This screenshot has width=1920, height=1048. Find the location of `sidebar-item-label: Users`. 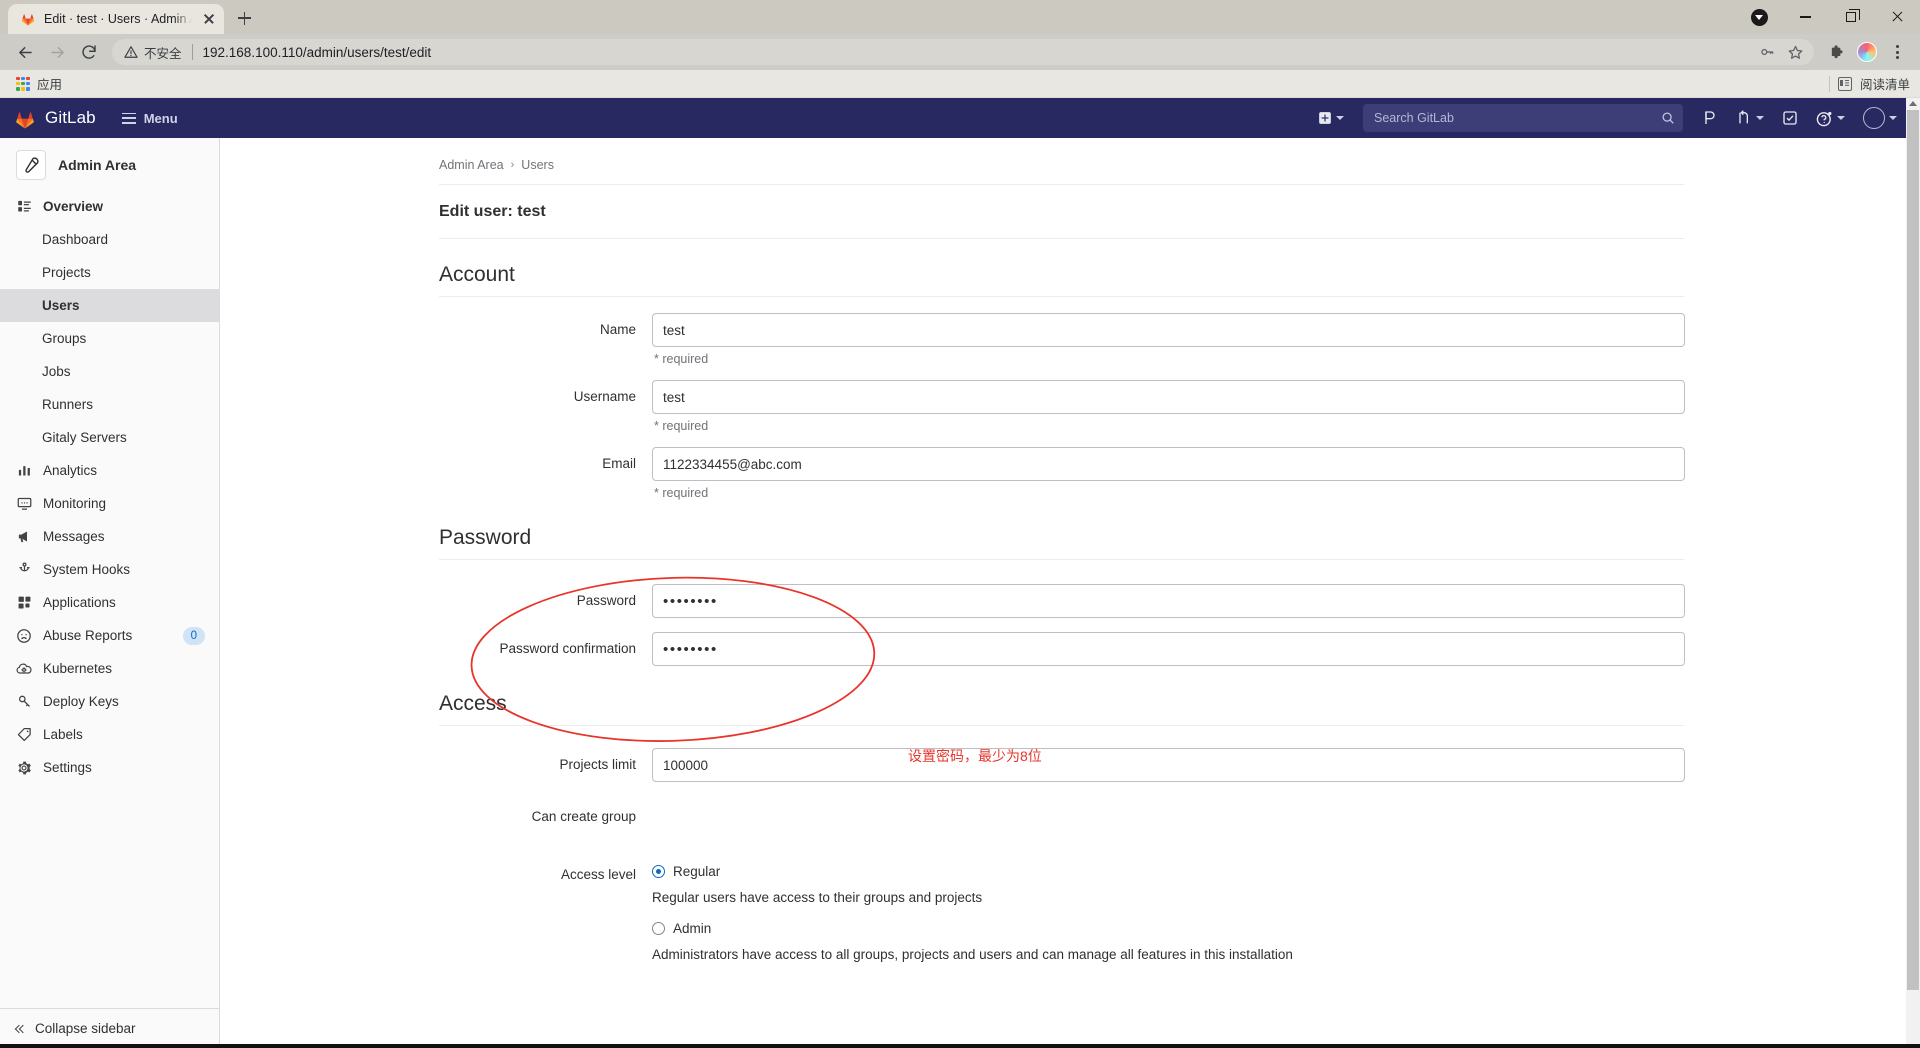

sidebar-item-label: Users is located at coordinates (61, 305).